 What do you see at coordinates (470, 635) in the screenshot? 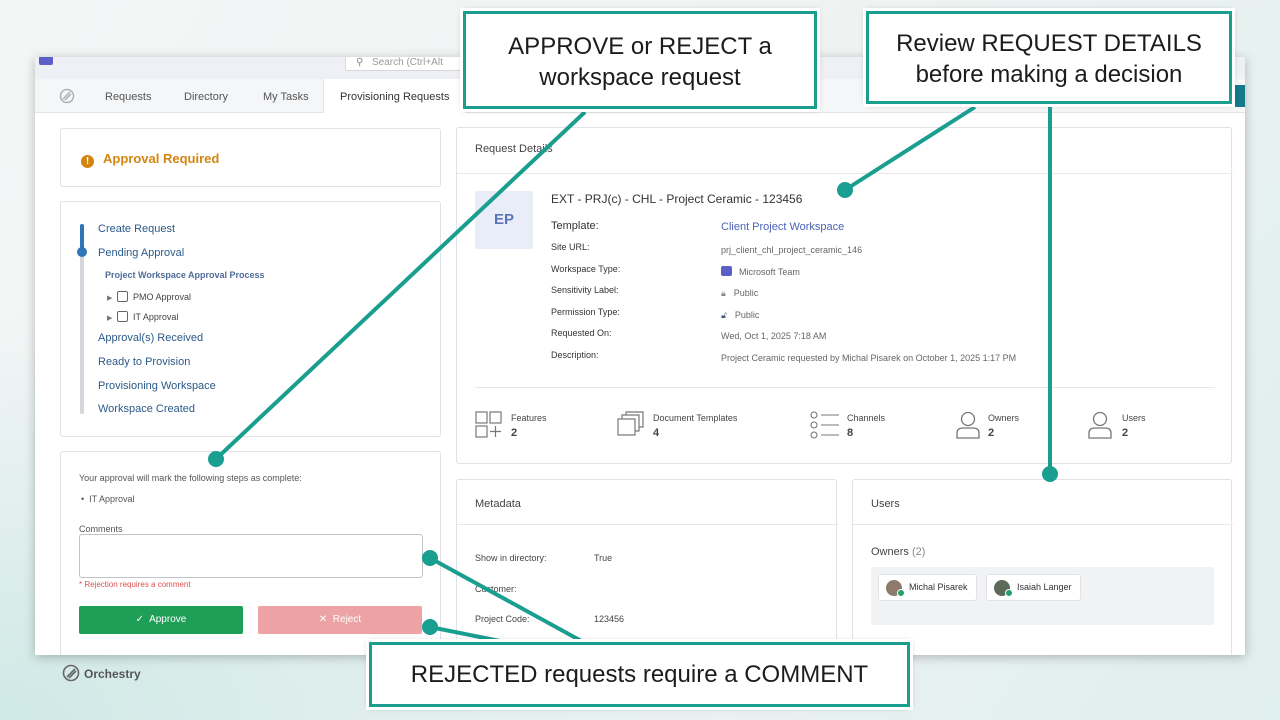
I see `connector-reject` at bounding box center [470, 635].